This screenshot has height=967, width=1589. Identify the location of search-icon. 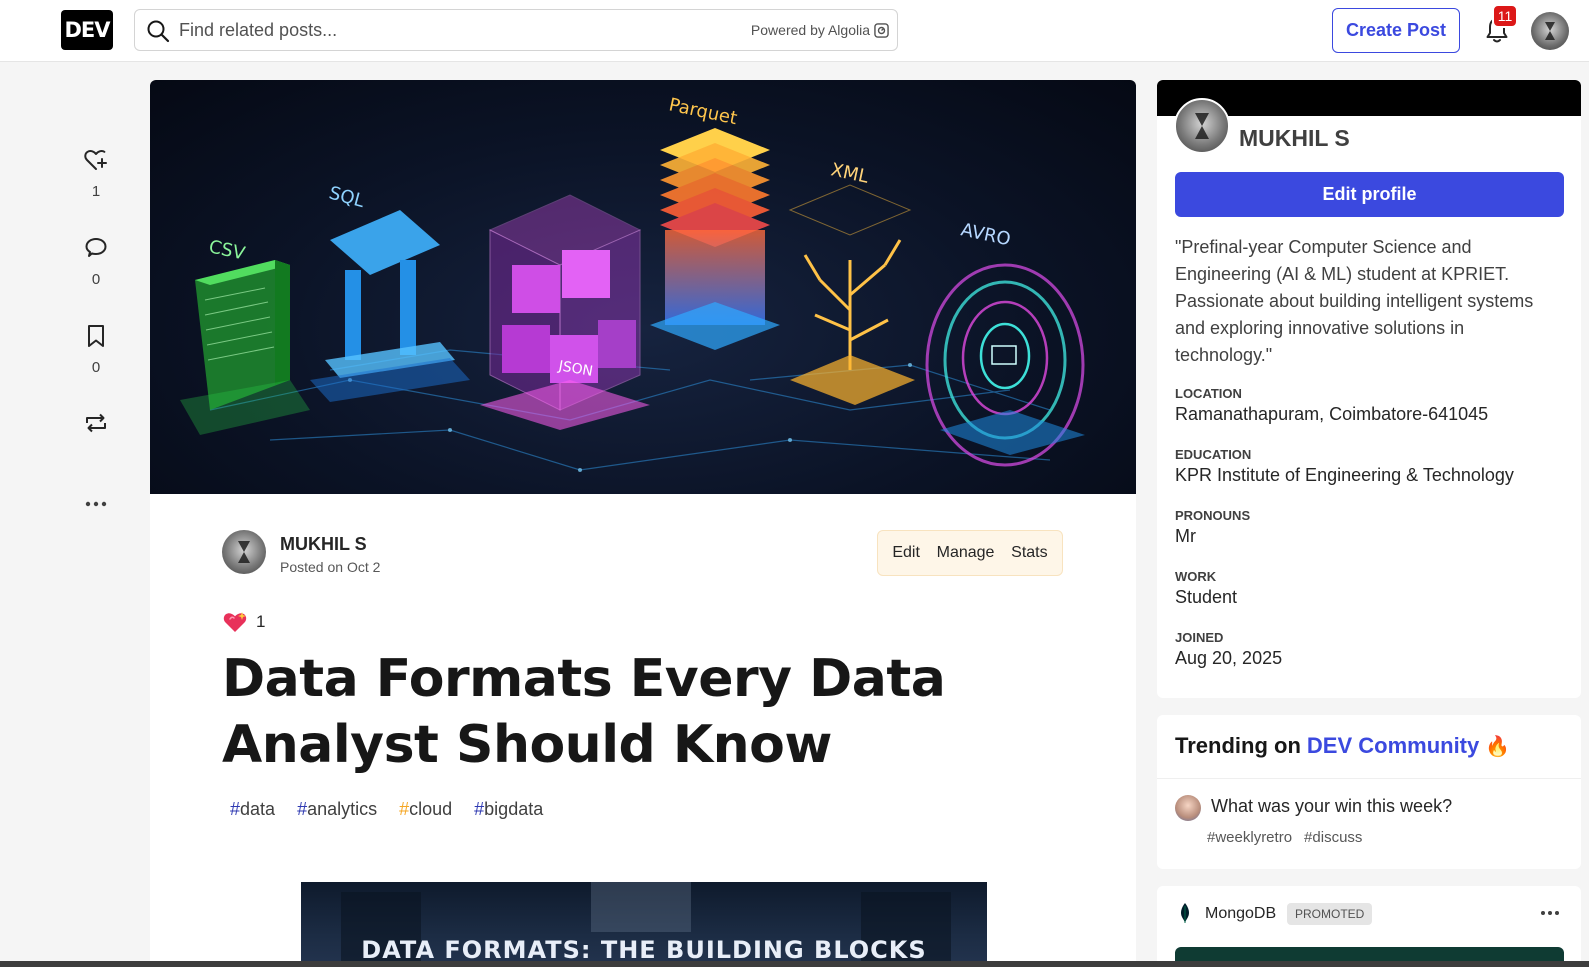
(158, 31).